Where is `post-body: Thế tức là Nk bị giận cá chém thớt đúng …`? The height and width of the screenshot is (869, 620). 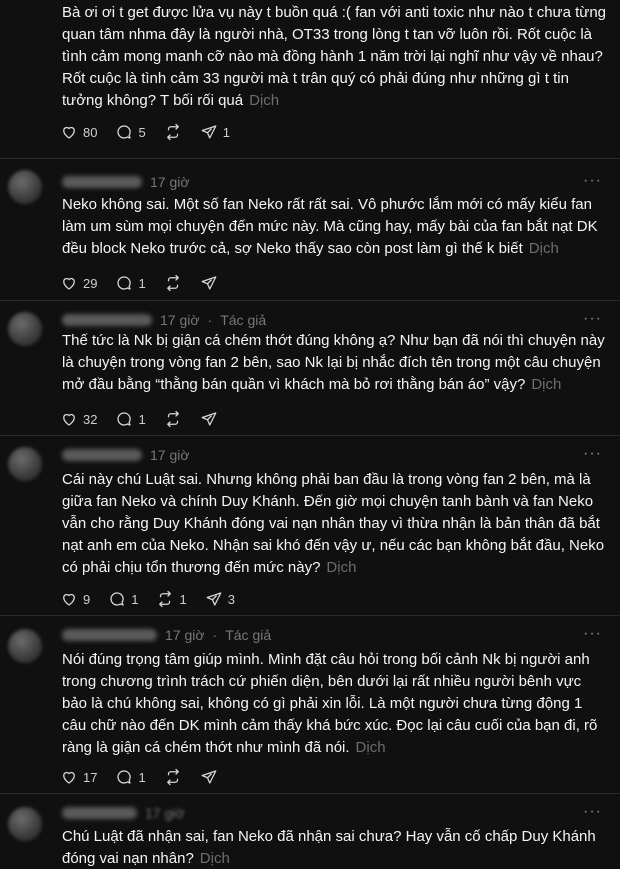 post-body: Thế tức là Nk bị giận cá chém thớt đúng … is located at coordinates (333, 362).